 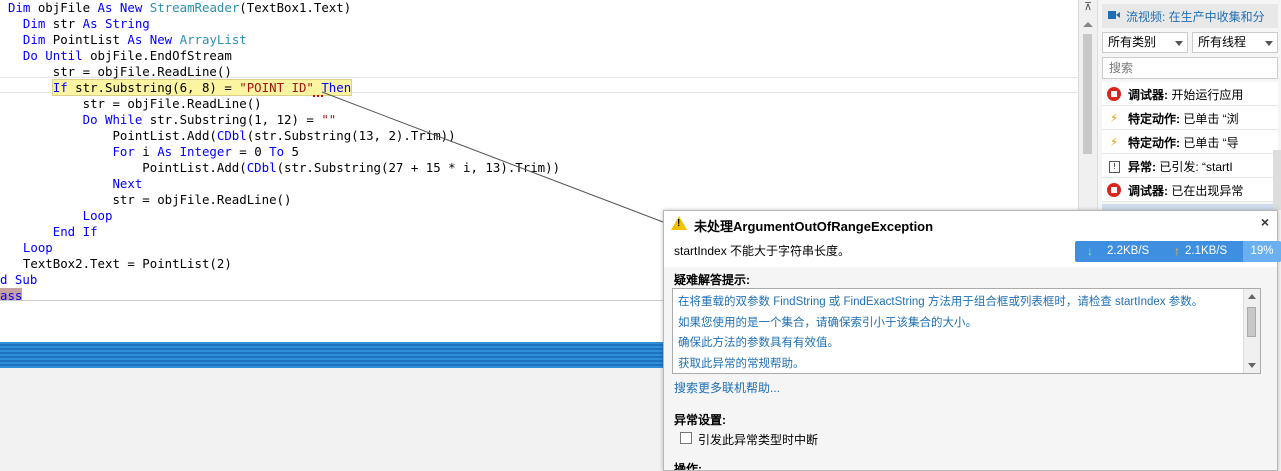 I want to click on event-label: 调试器: 开始运行应用, so click(x=1185, y=94).